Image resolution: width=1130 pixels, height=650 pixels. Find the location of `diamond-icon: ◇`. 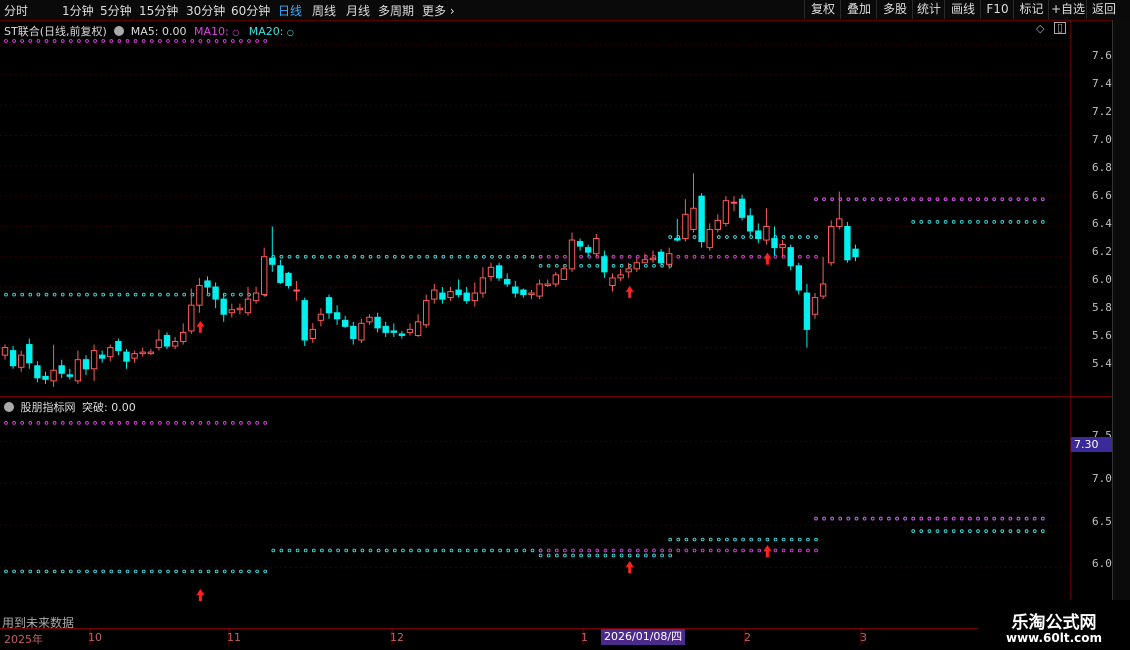

diamond-icon: ◇ is located at coordinates (1040, 28).